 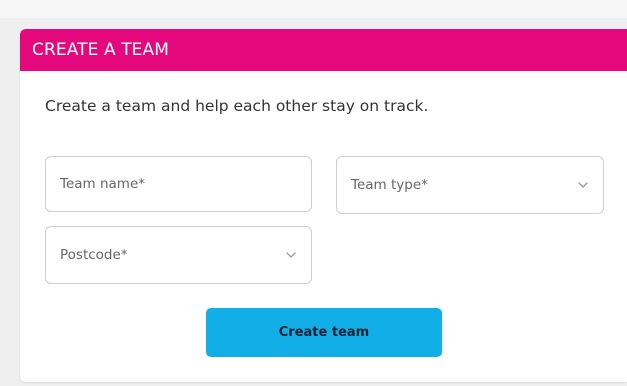 I want to click on team-name-input, so click(x=178, y=184).